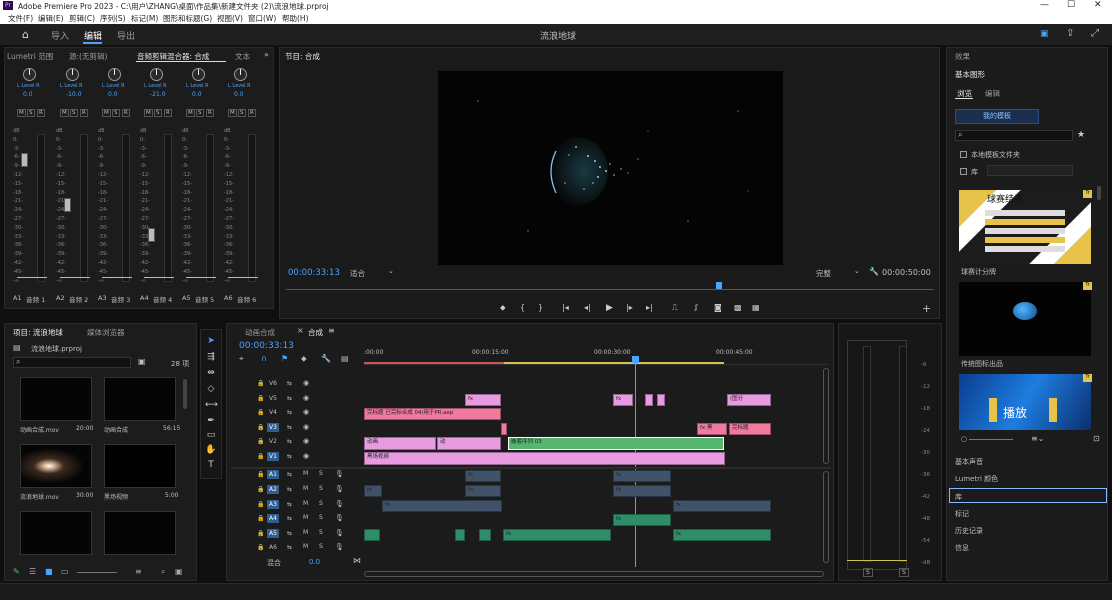  What do you see at coordinates (20, 18) in the screenshot?
I see `menu-file: 文件(F)` at bounding box center [20, 18].